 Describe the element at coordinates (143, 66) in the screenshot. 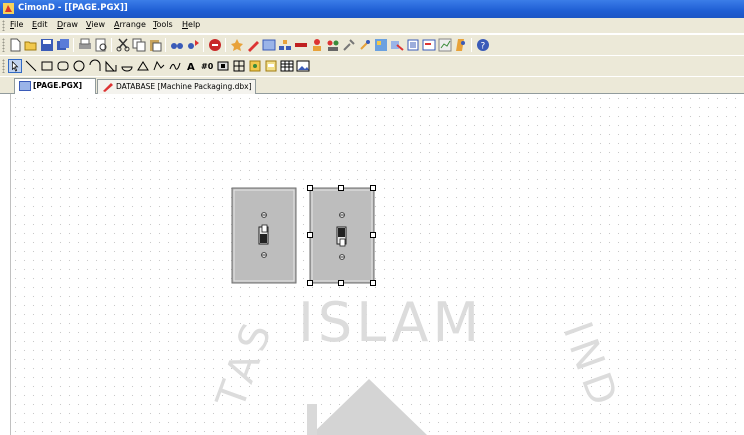

I see `polyline-tool-icon` at that location.